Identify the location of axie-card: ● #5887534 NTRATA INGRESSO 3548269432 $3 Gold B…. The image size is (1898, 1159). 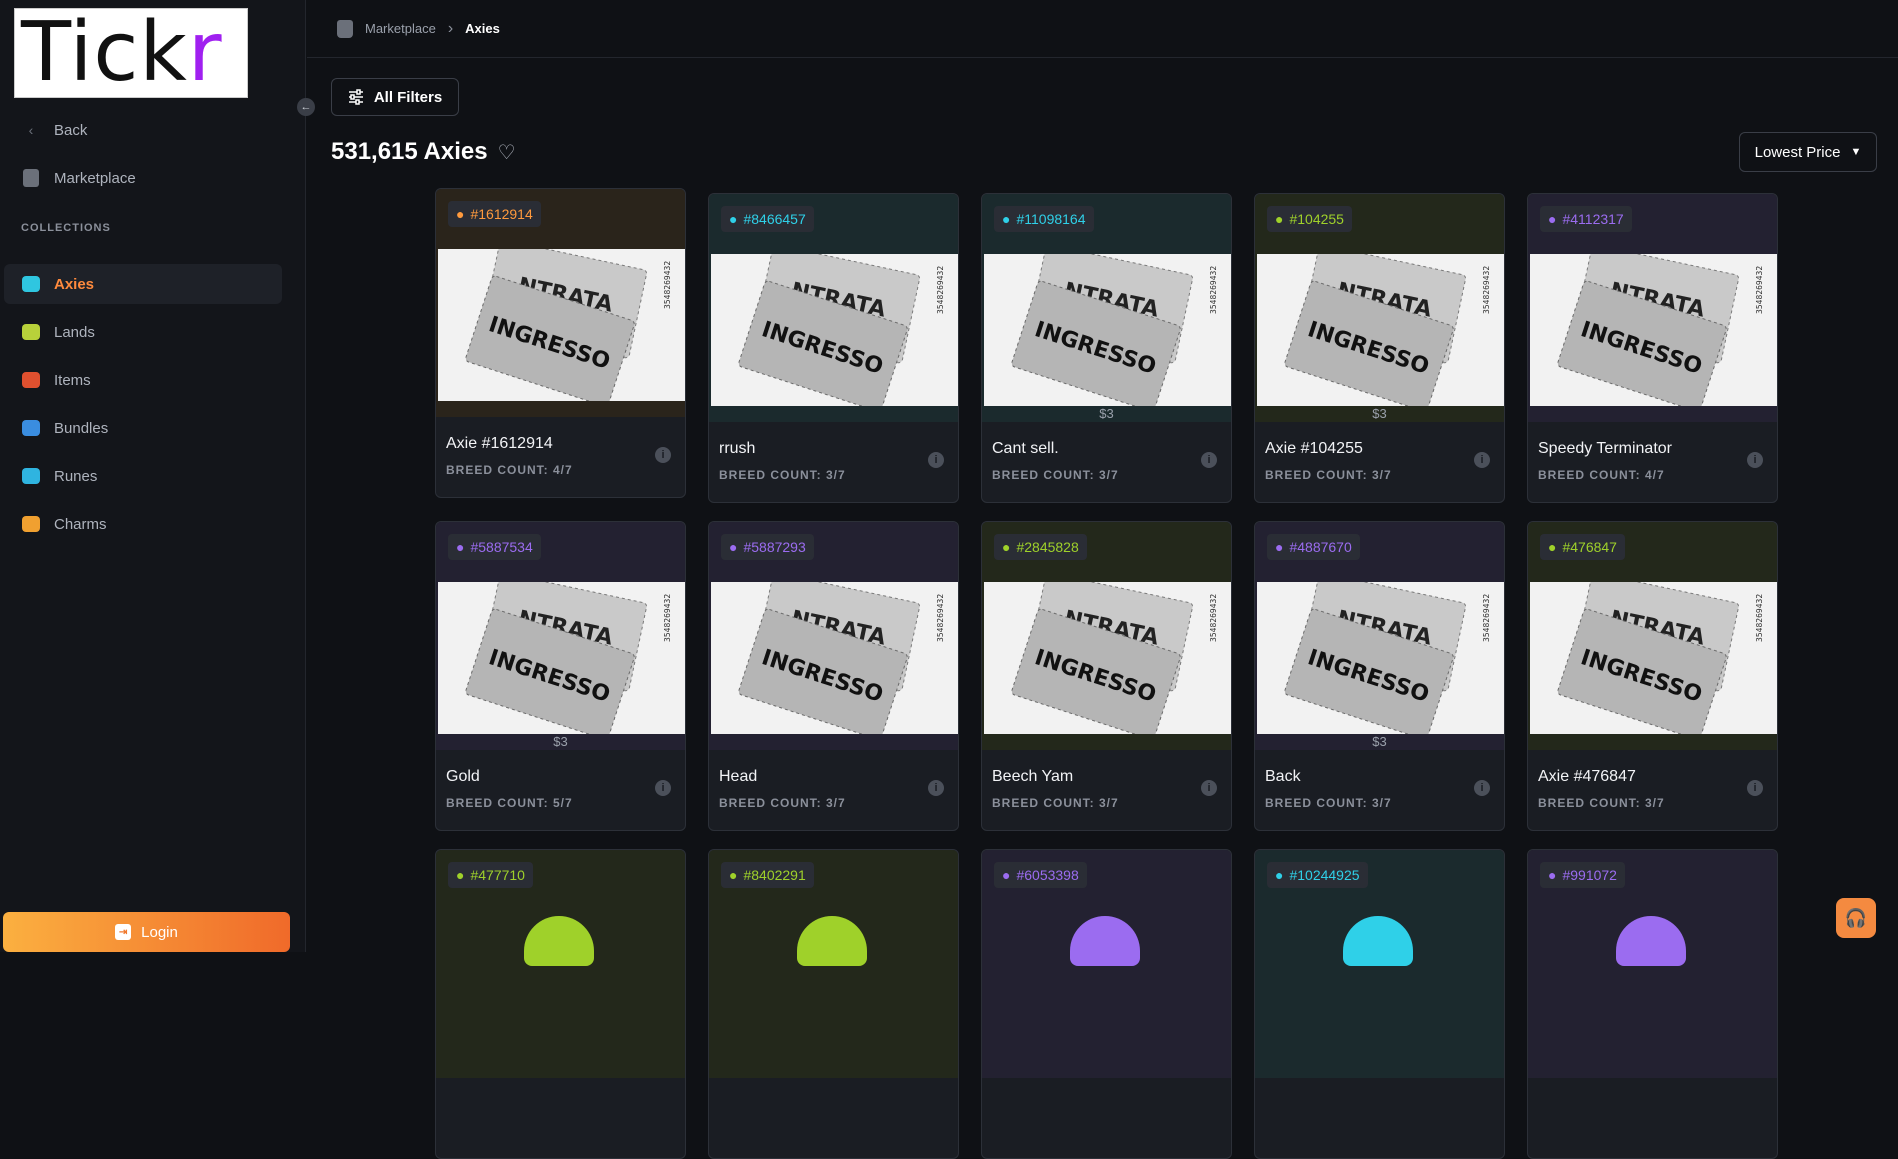
(560, 676).